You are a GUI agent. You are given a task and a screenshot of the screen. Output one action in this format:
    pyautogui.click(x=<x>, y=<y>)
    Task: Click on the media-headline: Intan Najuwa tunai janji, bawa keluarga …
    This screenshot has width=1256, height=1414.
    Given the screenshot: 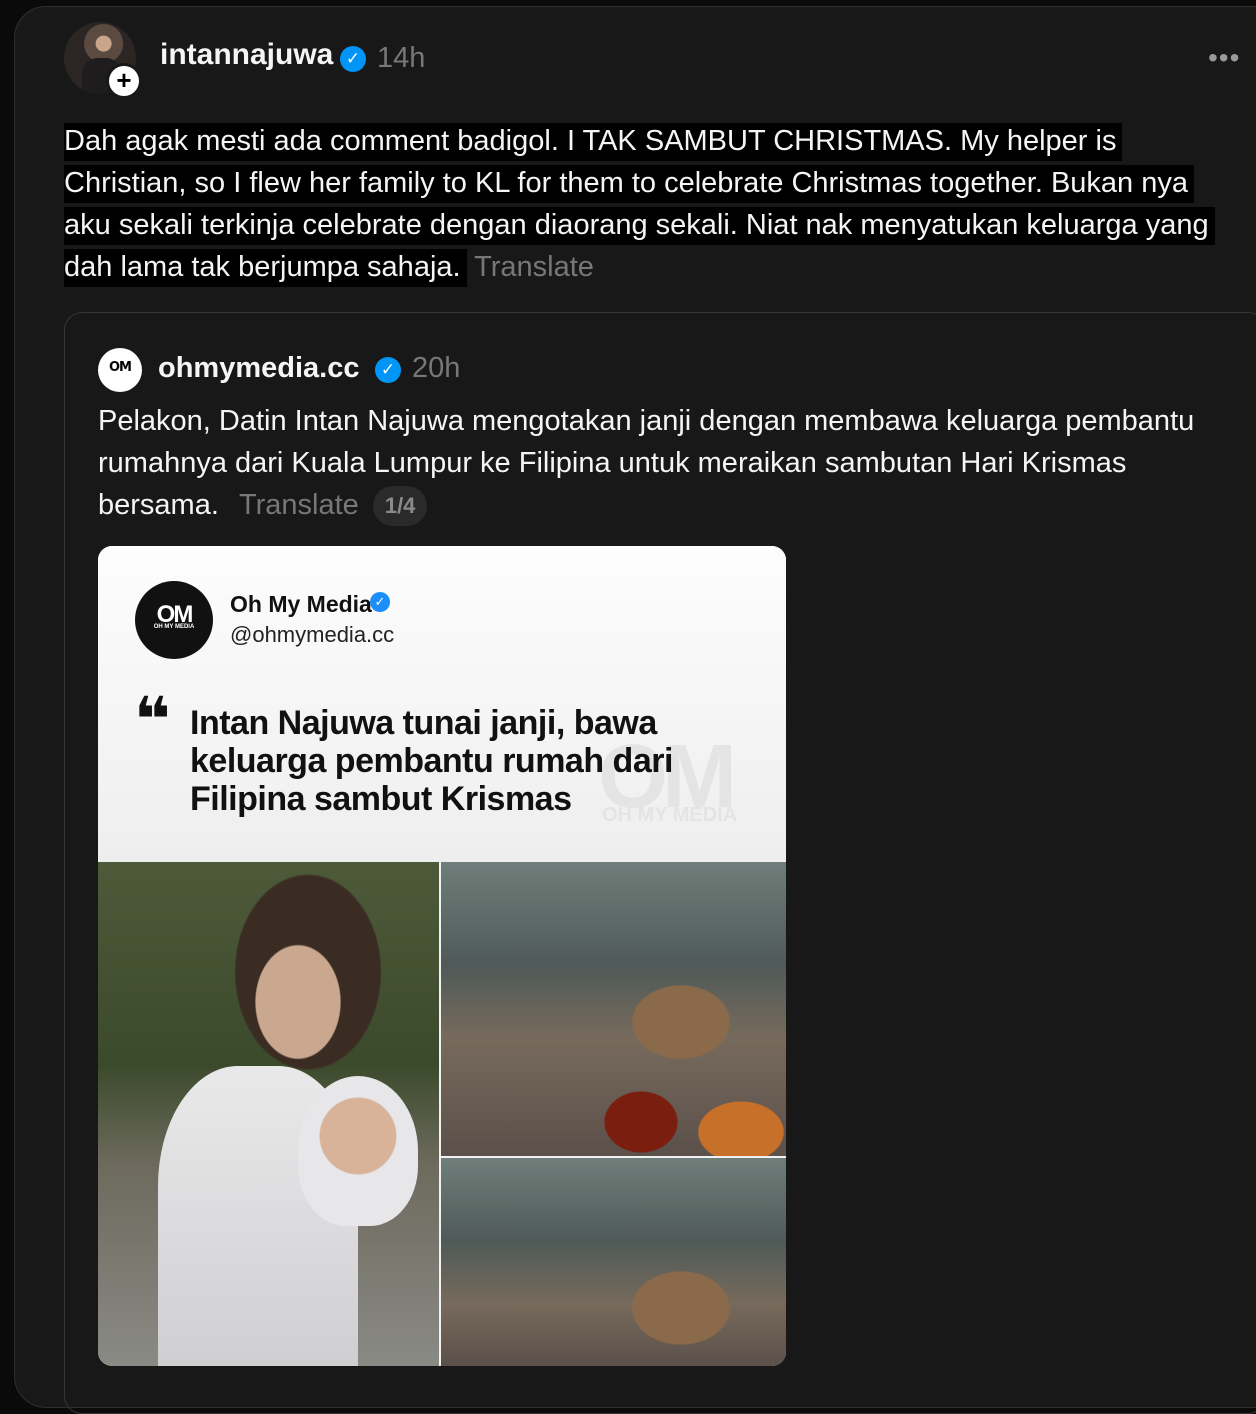 What is the action you would take?
    pyautogui.click(x=431, y=761)
    